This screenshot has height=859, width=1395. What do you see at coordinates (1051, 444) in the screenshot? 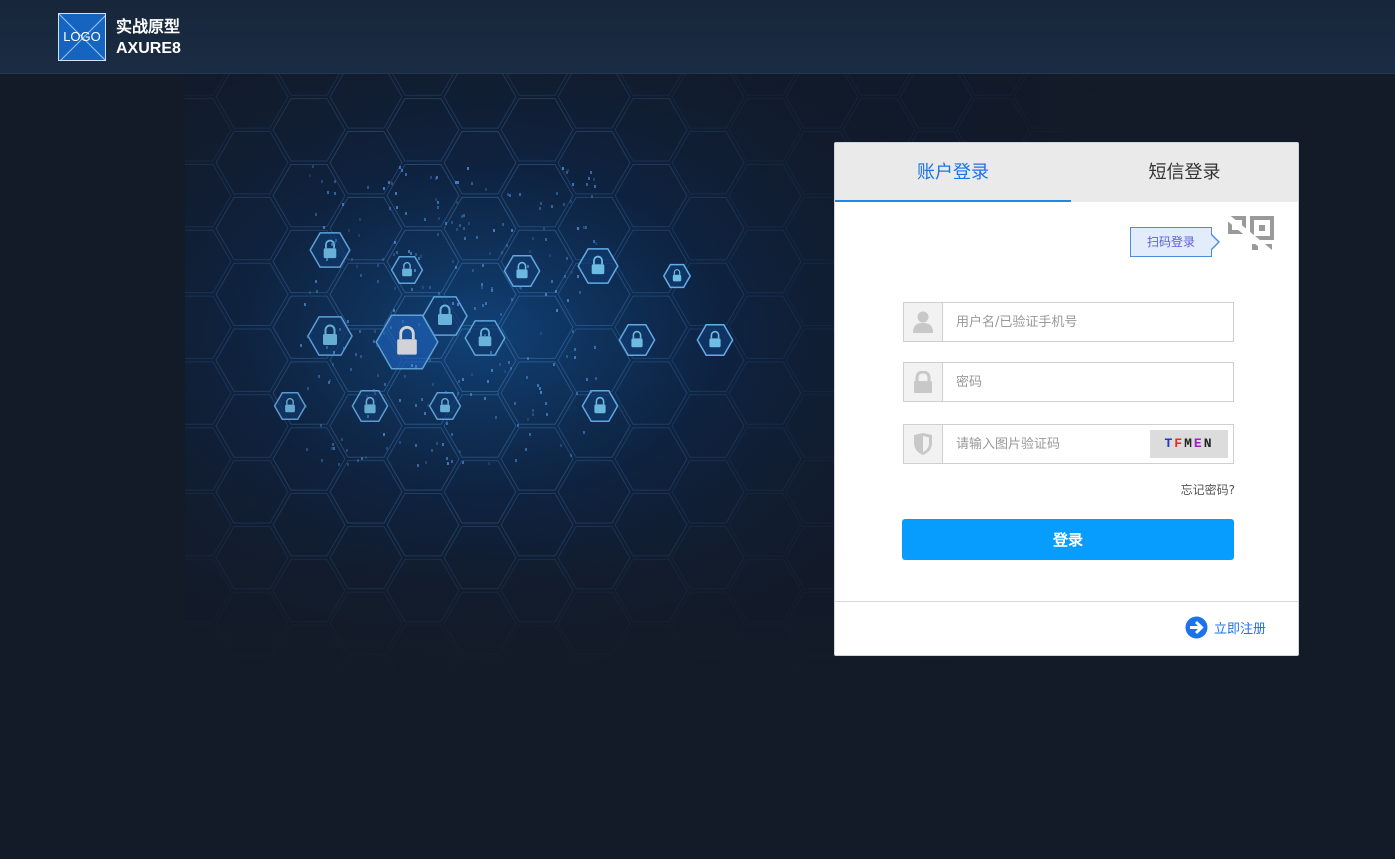
I see `captcha-input` at bounding box center [1051, 444].